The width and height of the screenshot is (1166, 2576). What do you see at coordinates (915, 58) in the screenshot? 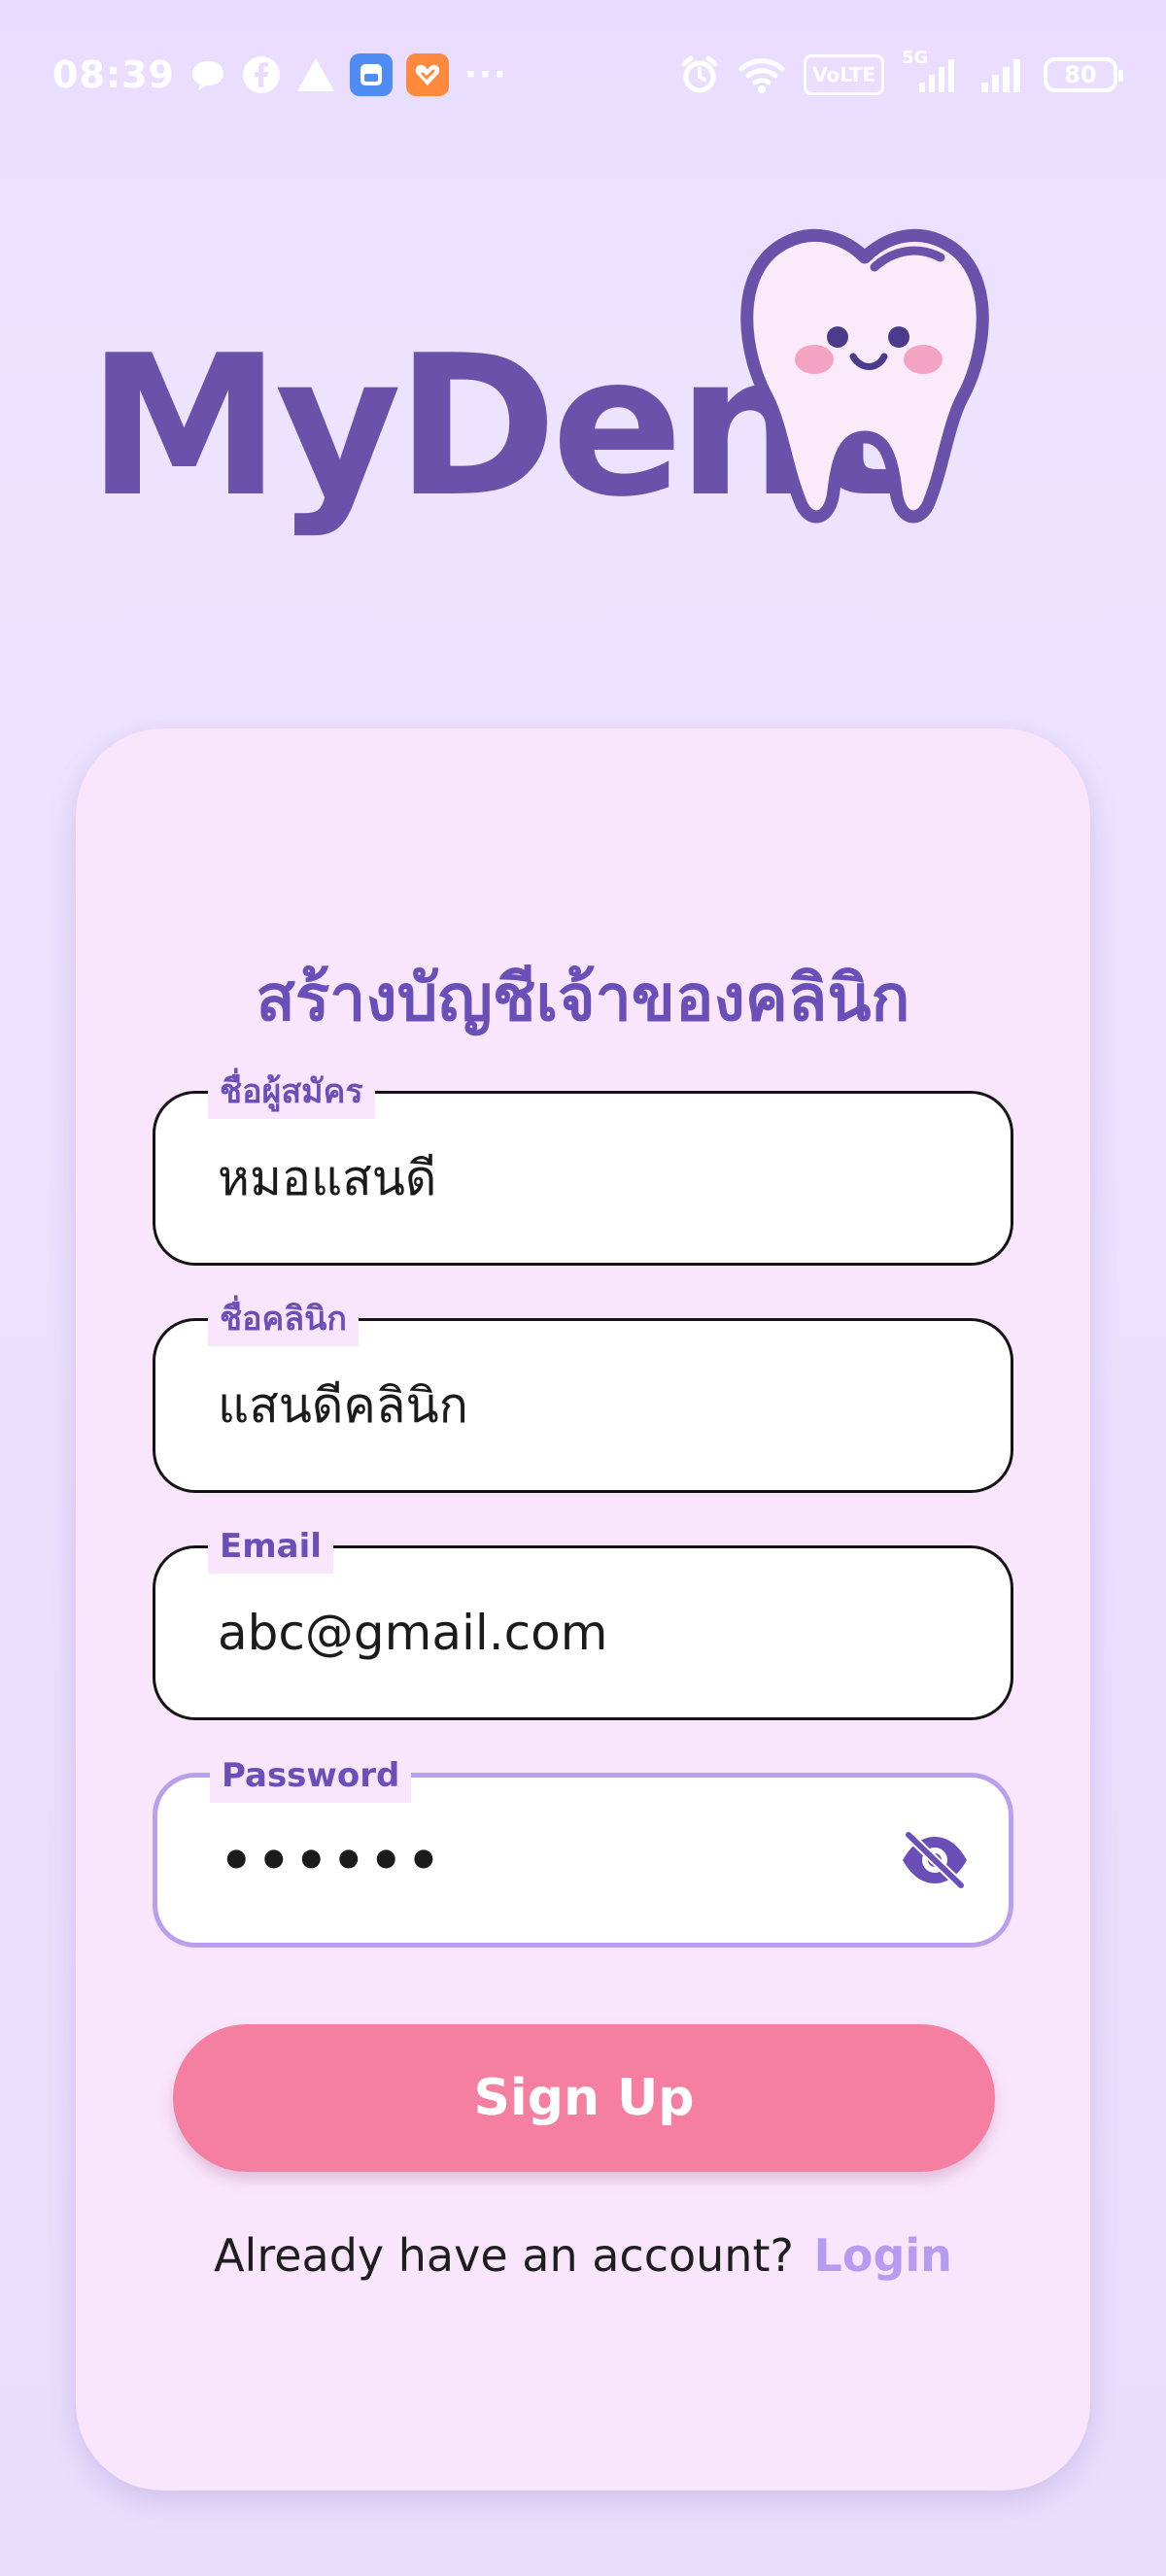
I see `network-type-label: 5G` at bounding box center [915, 58].